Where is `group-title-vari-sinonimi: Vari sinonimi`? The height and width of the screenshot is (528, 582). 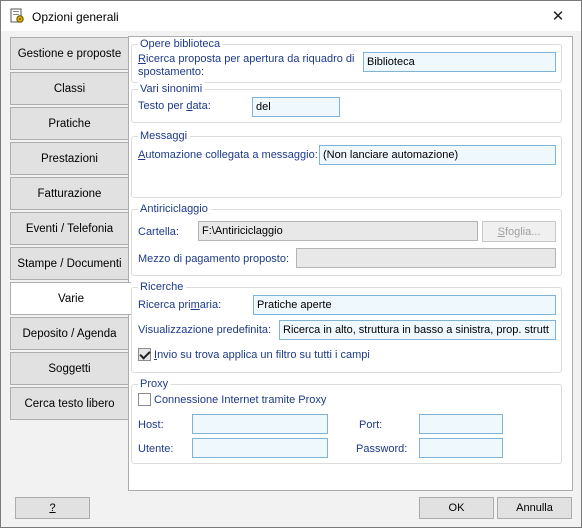
group-title-vari-sinonimi: Vari sinonimi is located at coordinates (172, 89).